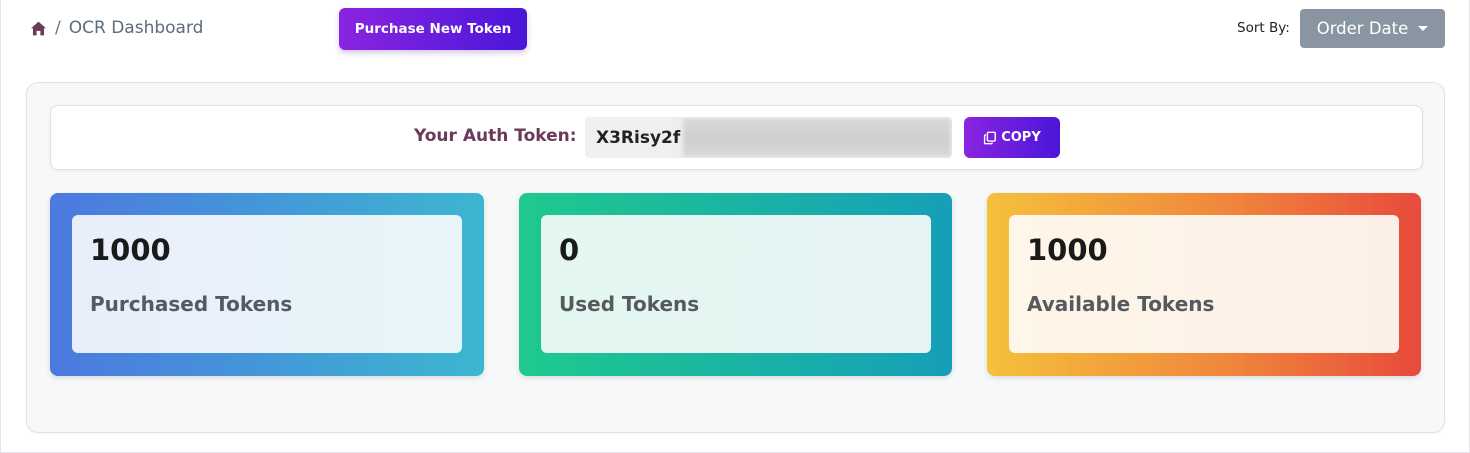 This screenshot has width=1470, height=453. I want to click on stat-inner-panel: 1000 Available Tokens, so click(1204, 284).